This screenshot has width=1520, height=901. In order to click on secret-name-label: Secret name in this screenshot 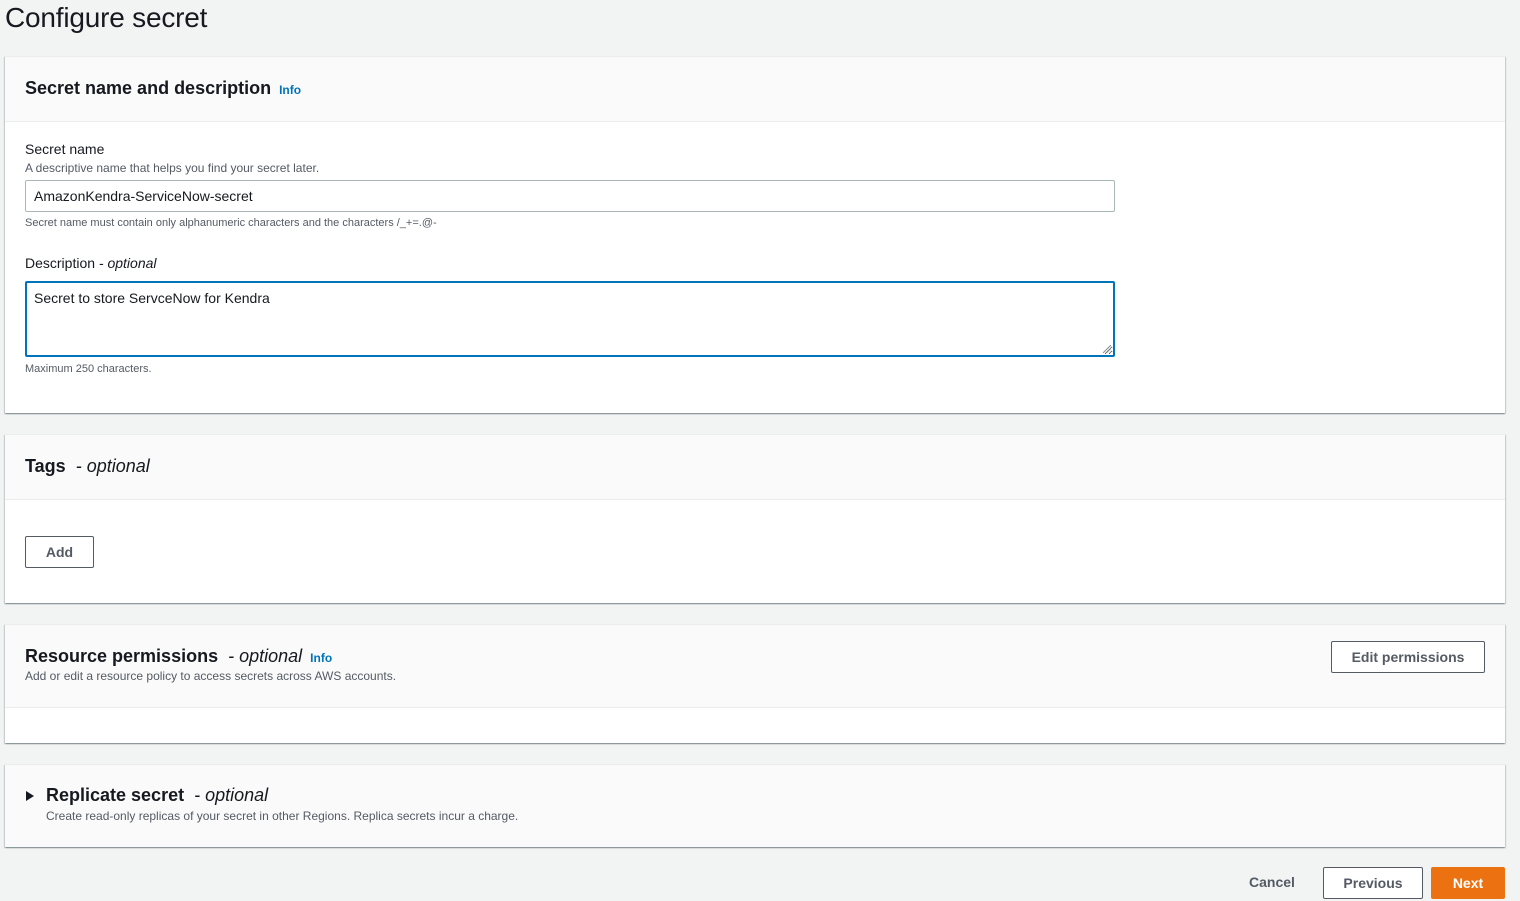, I will do `click(65, 149)`.